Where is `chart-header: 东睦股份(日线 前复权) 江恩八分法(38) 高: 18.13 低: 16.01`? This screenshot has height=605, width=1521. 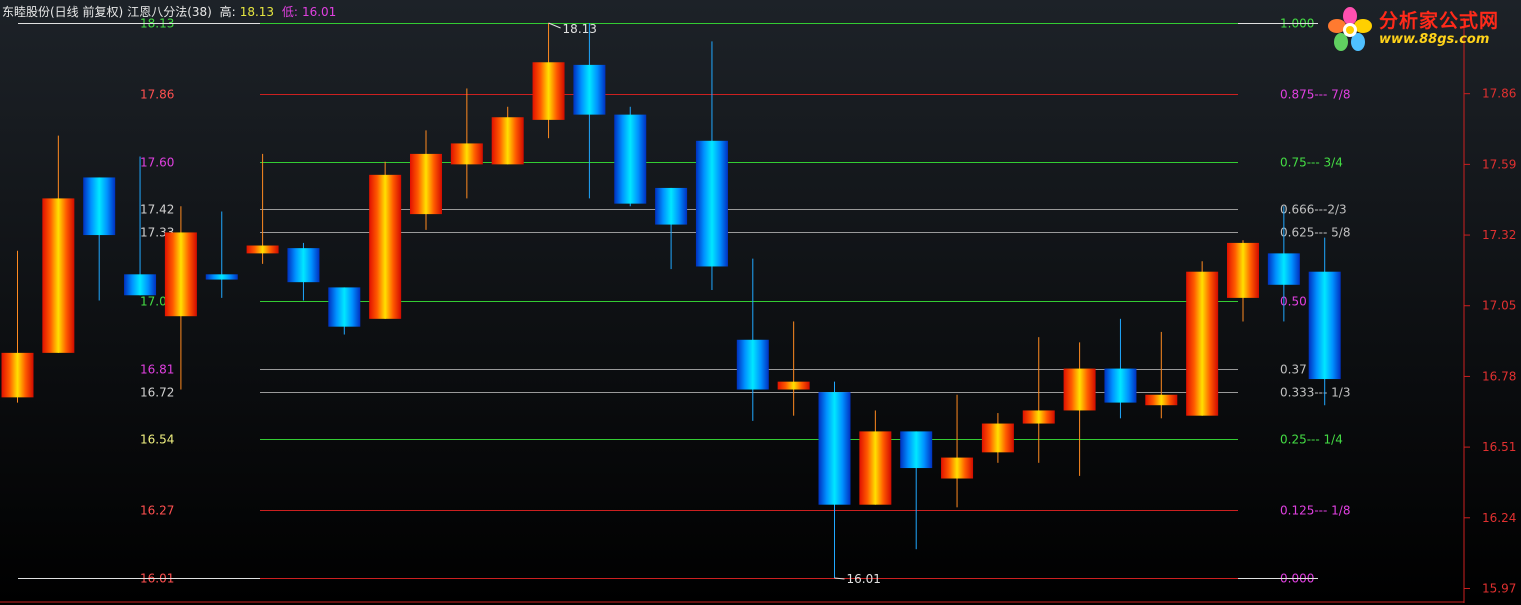
chart-header: 东睦股份(日线 前复权) 江恩八分法(38) 高: 18.13 低: 16.01 is located at coordinates (171, 11).